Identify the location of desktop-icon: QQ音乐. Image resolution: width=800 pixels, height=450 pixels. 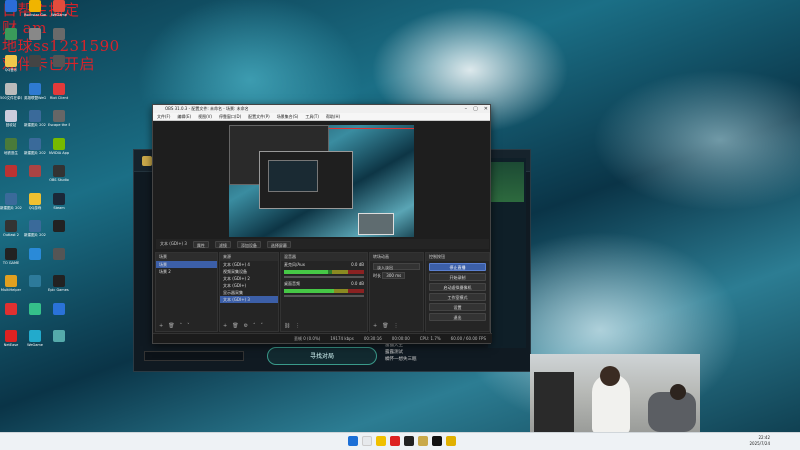
(11, 67).